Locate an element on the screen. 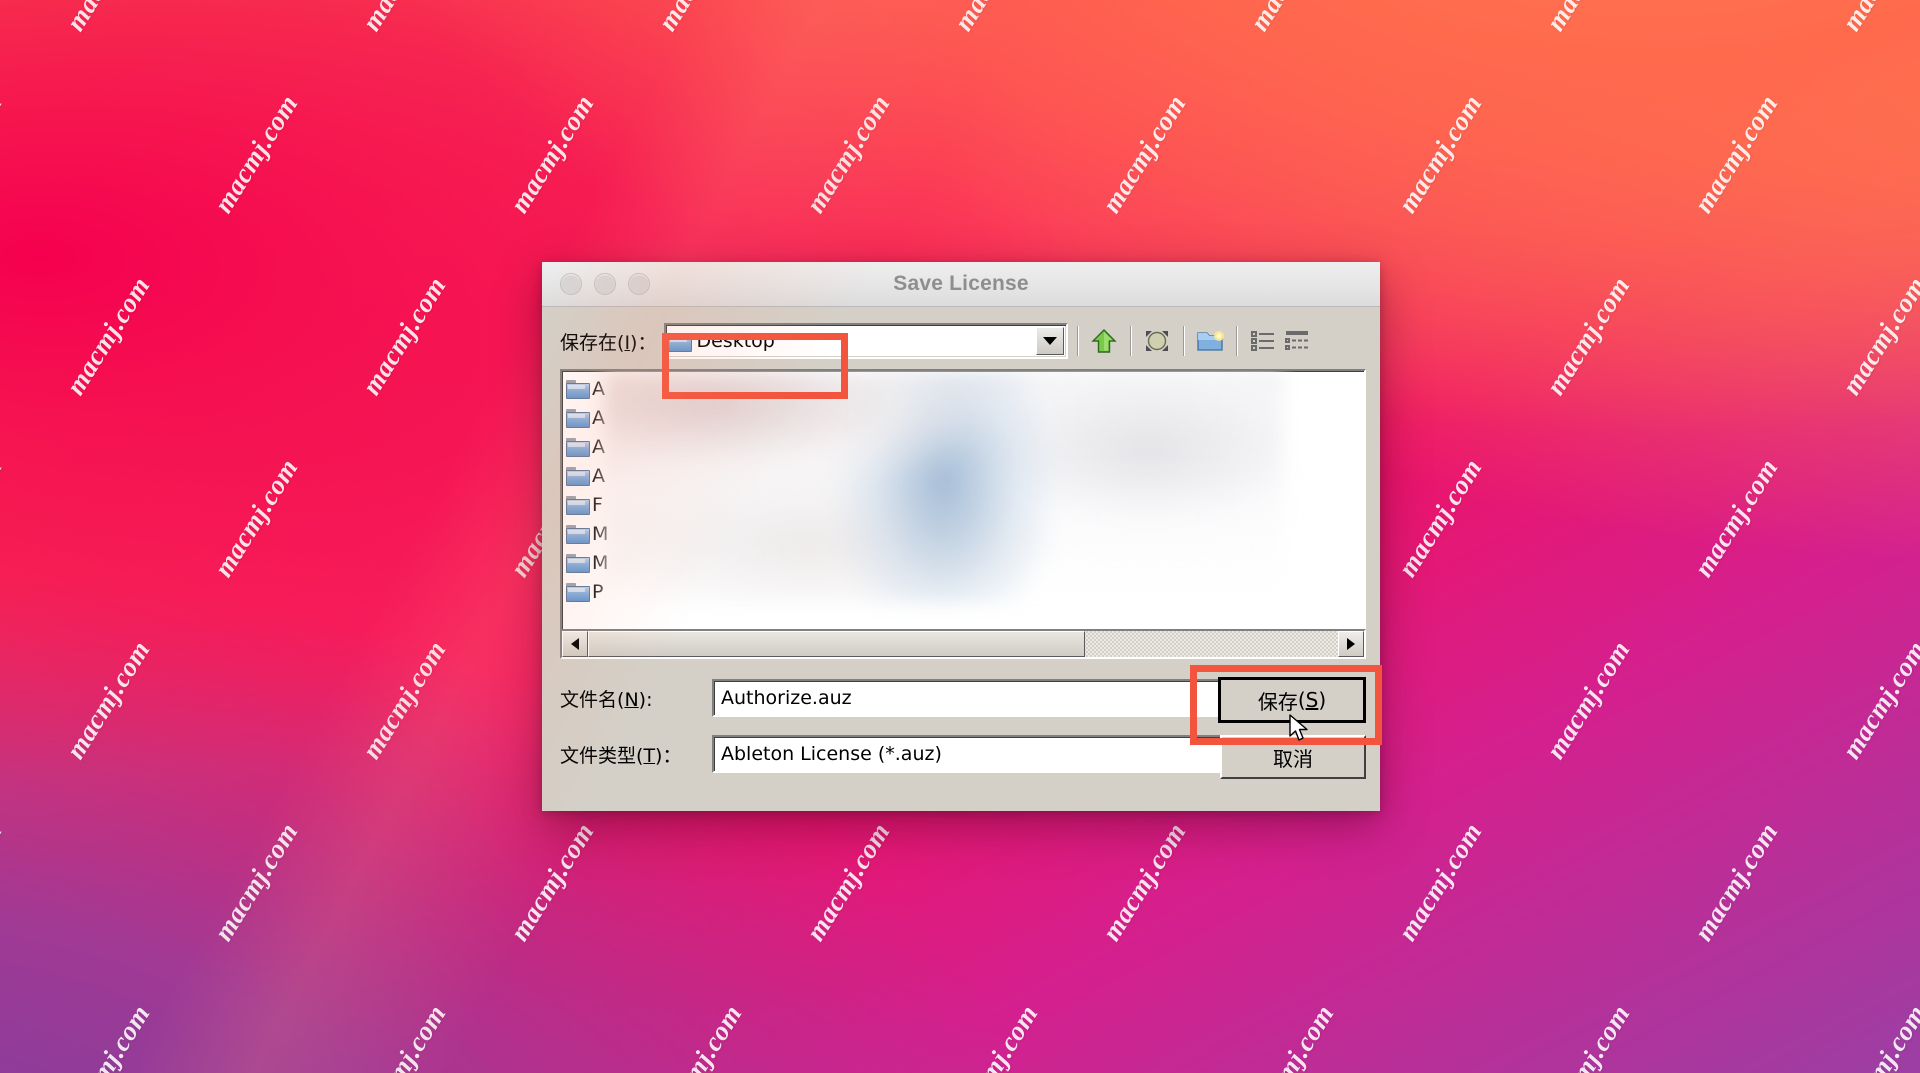 The height and width of the screenshot is (1073, 1920). lookin-combobox: Desktop is located at coordinates (866, 341).